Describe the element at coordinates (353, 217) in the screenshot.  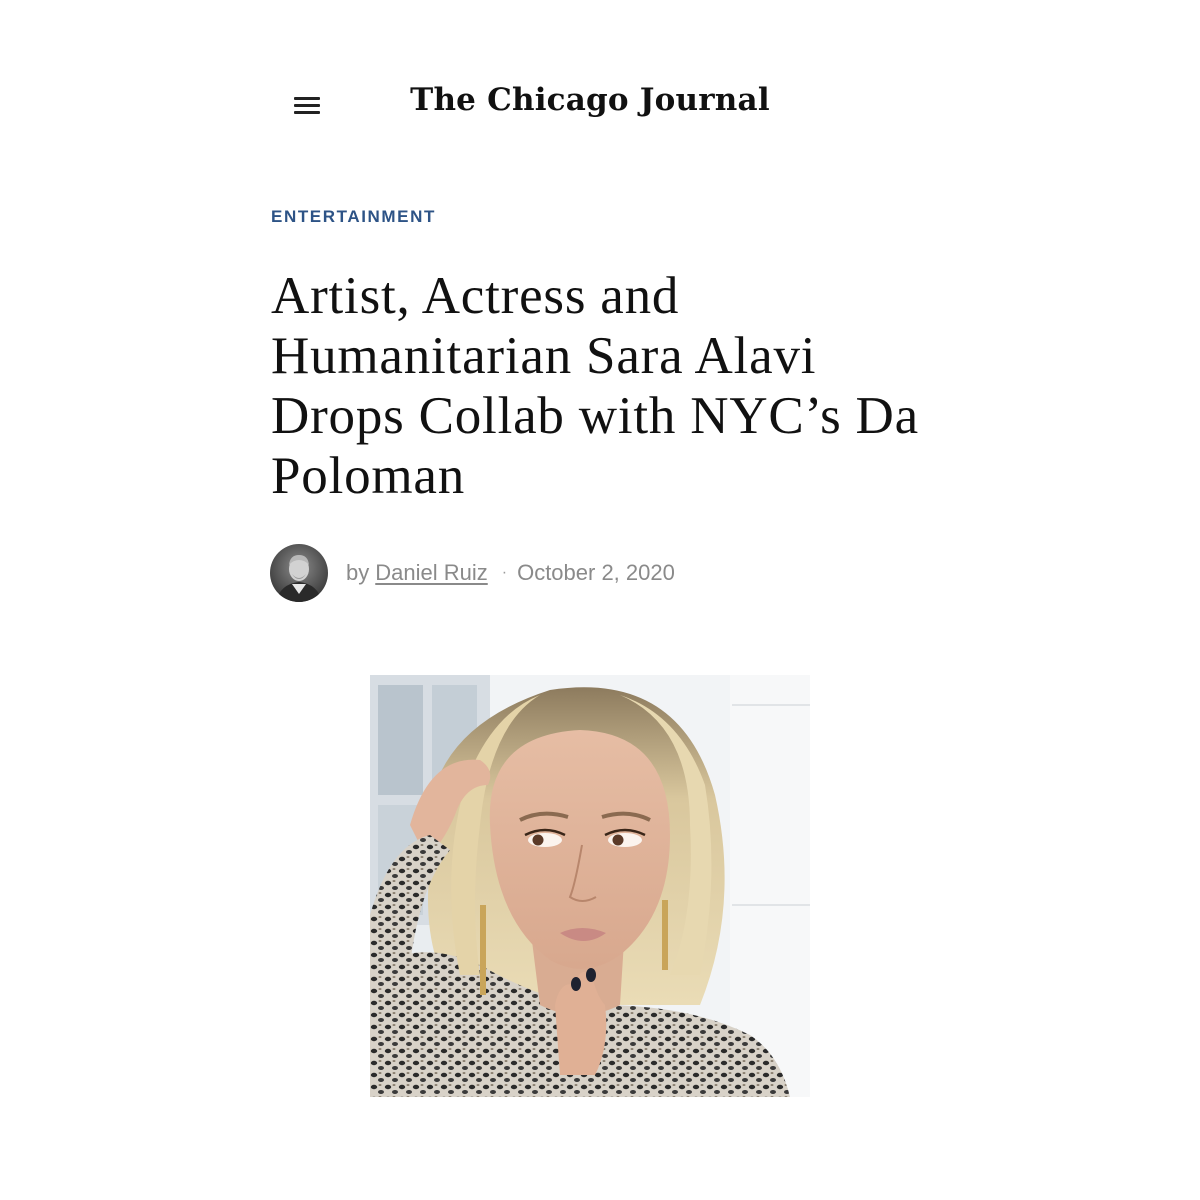
I see `category-link: ENTERTAINMENT` at that location.